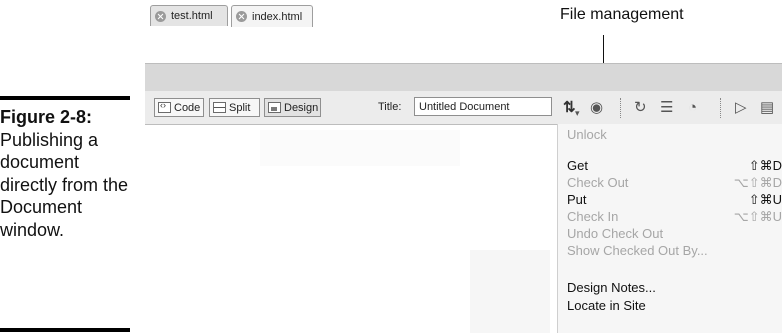  What do you see at coordinates (597, 182) in the screenshot?
I see `menu-item-check-out: Check Out` at bounding box center [597, 182].